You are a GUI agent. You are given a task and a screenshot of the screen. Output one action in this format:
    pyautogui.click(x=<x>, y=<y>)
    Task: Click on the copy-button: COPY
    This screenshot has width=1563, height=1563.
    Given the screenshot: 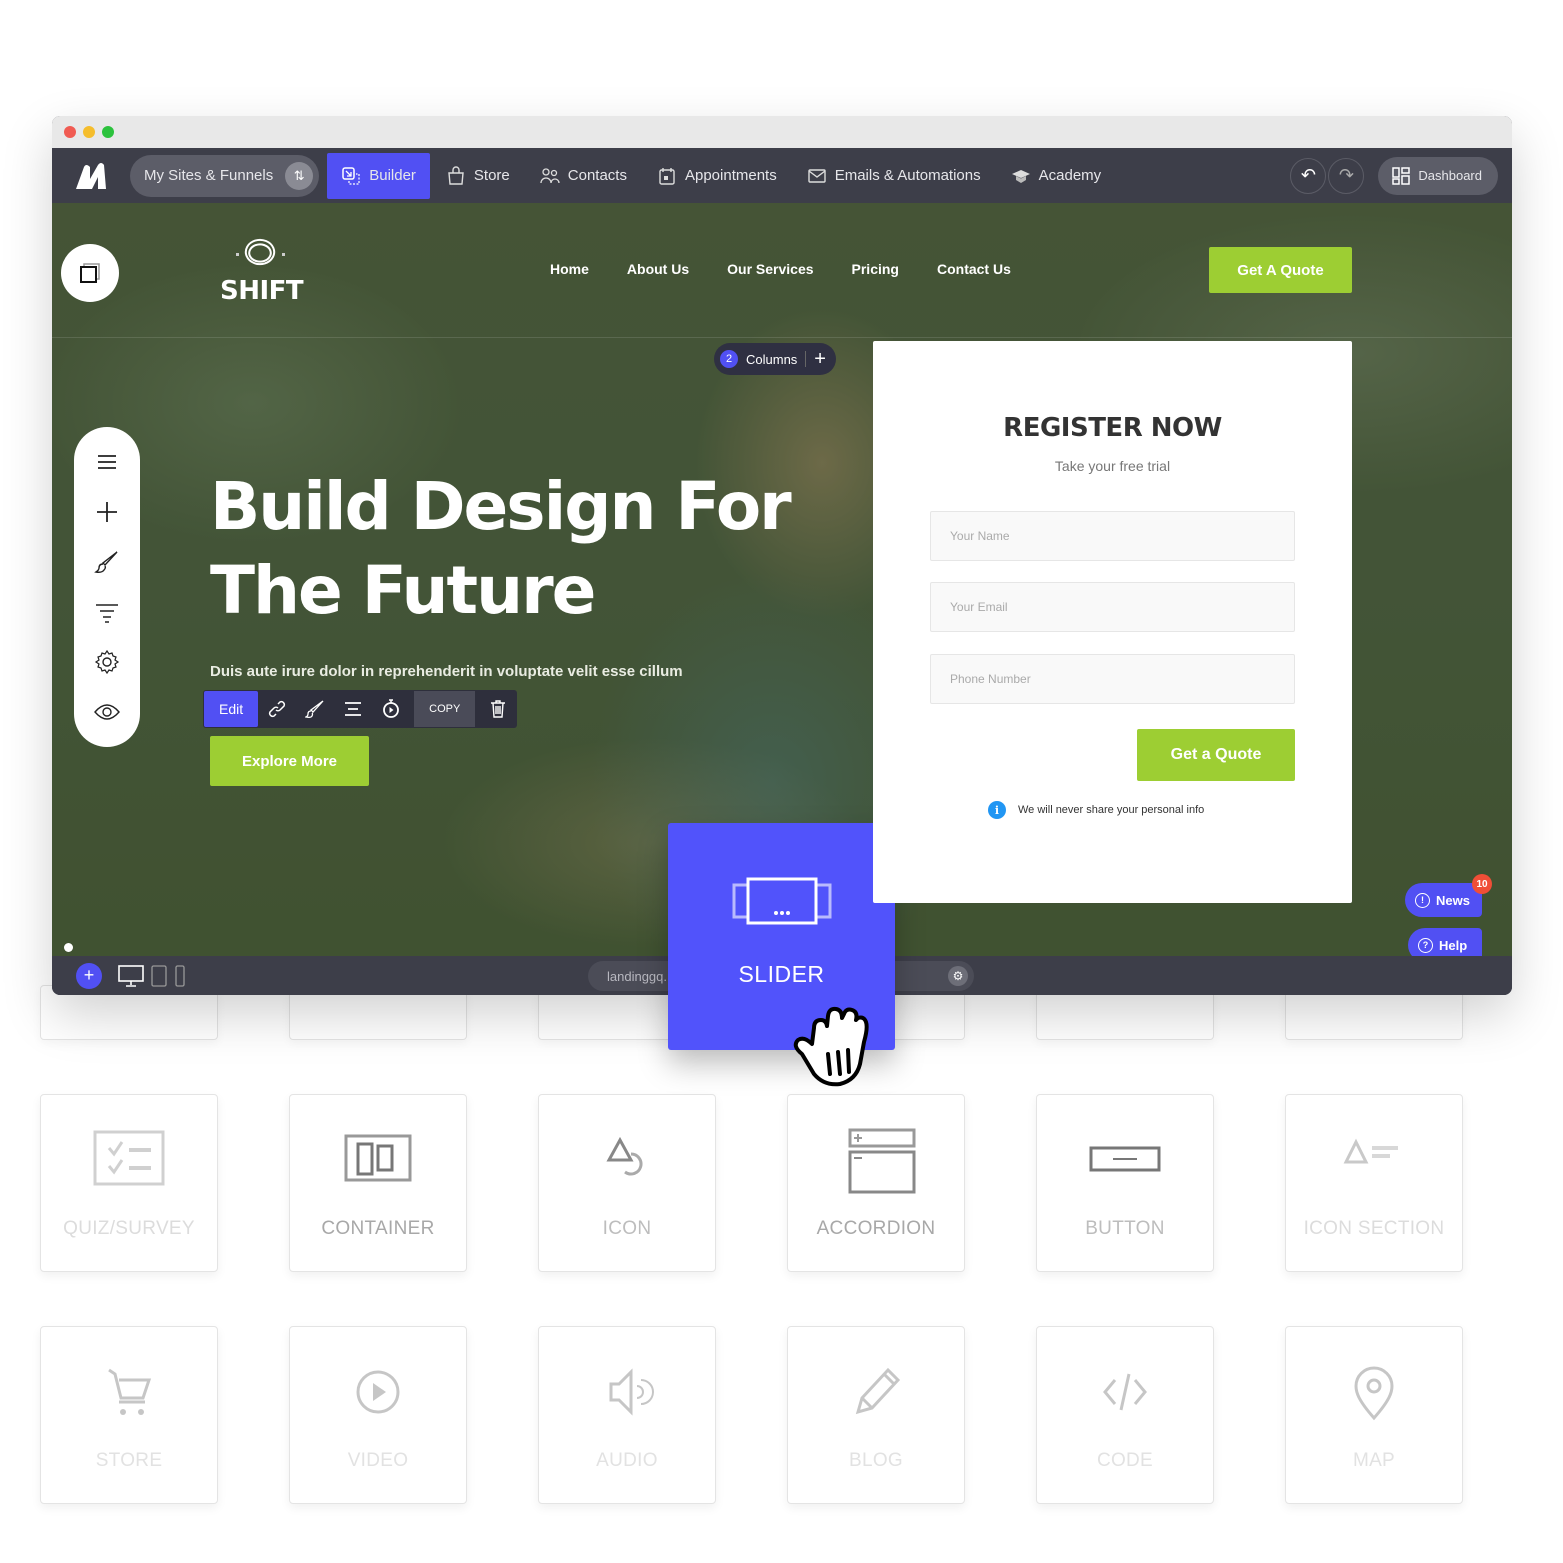 What is the action you would take?
    pyautogui.click(x=445, y=709)
    